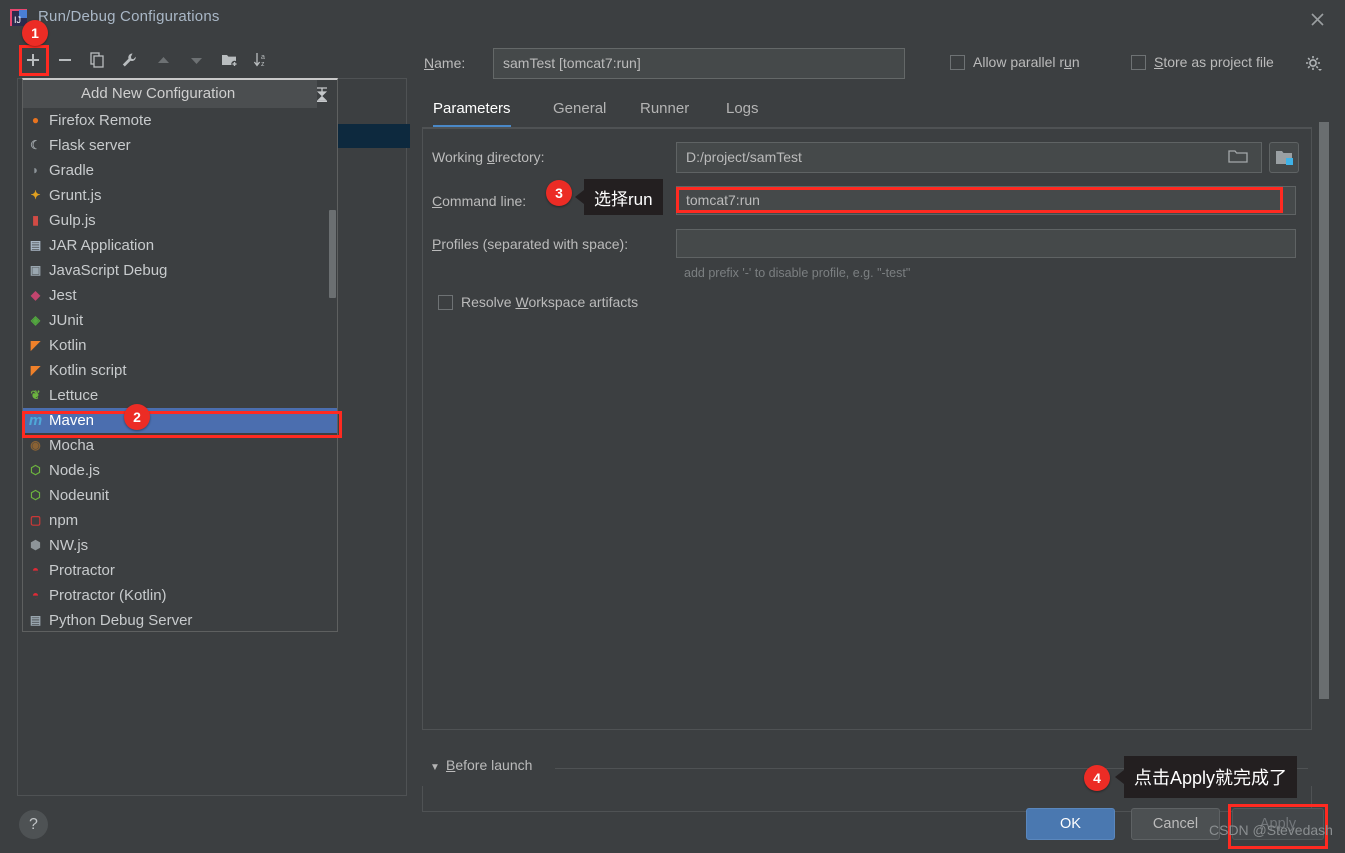 The image size is (1345, 853). What do you see at coordinates (472, 112) in the screenshot?
I see `tab-parameters: Parameters` at bounding box center [472, 112].